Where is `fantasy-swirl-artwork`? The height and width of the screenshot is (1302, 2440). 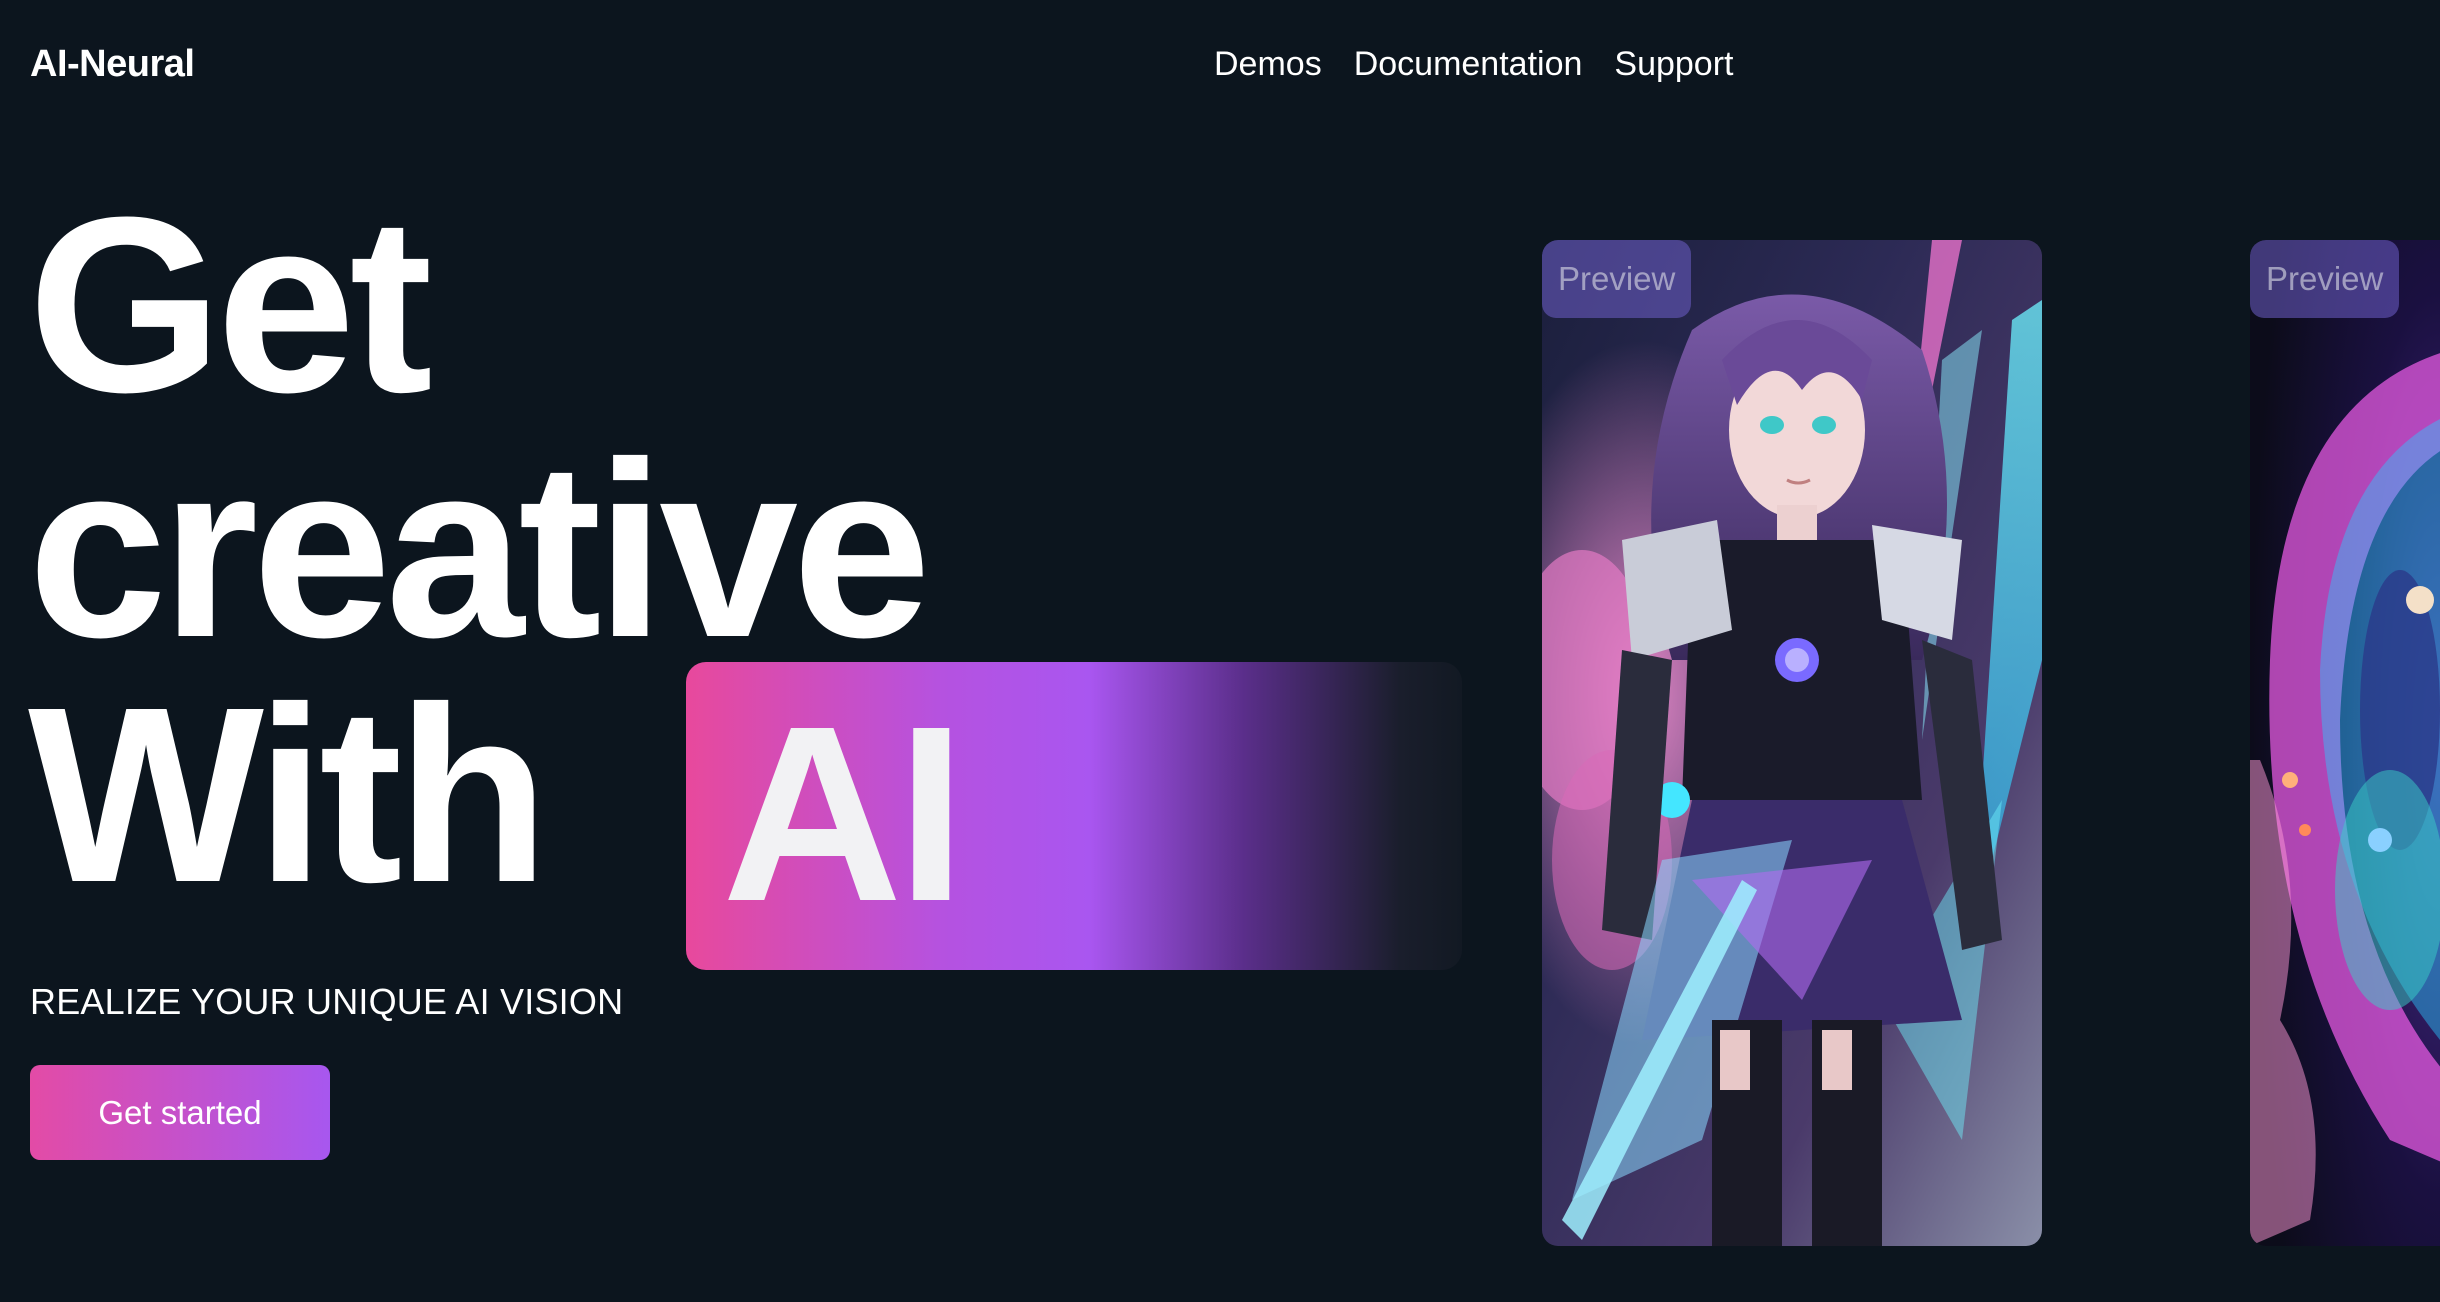 fantasy-swirl-artwork is located at coordinates (2345, 743).